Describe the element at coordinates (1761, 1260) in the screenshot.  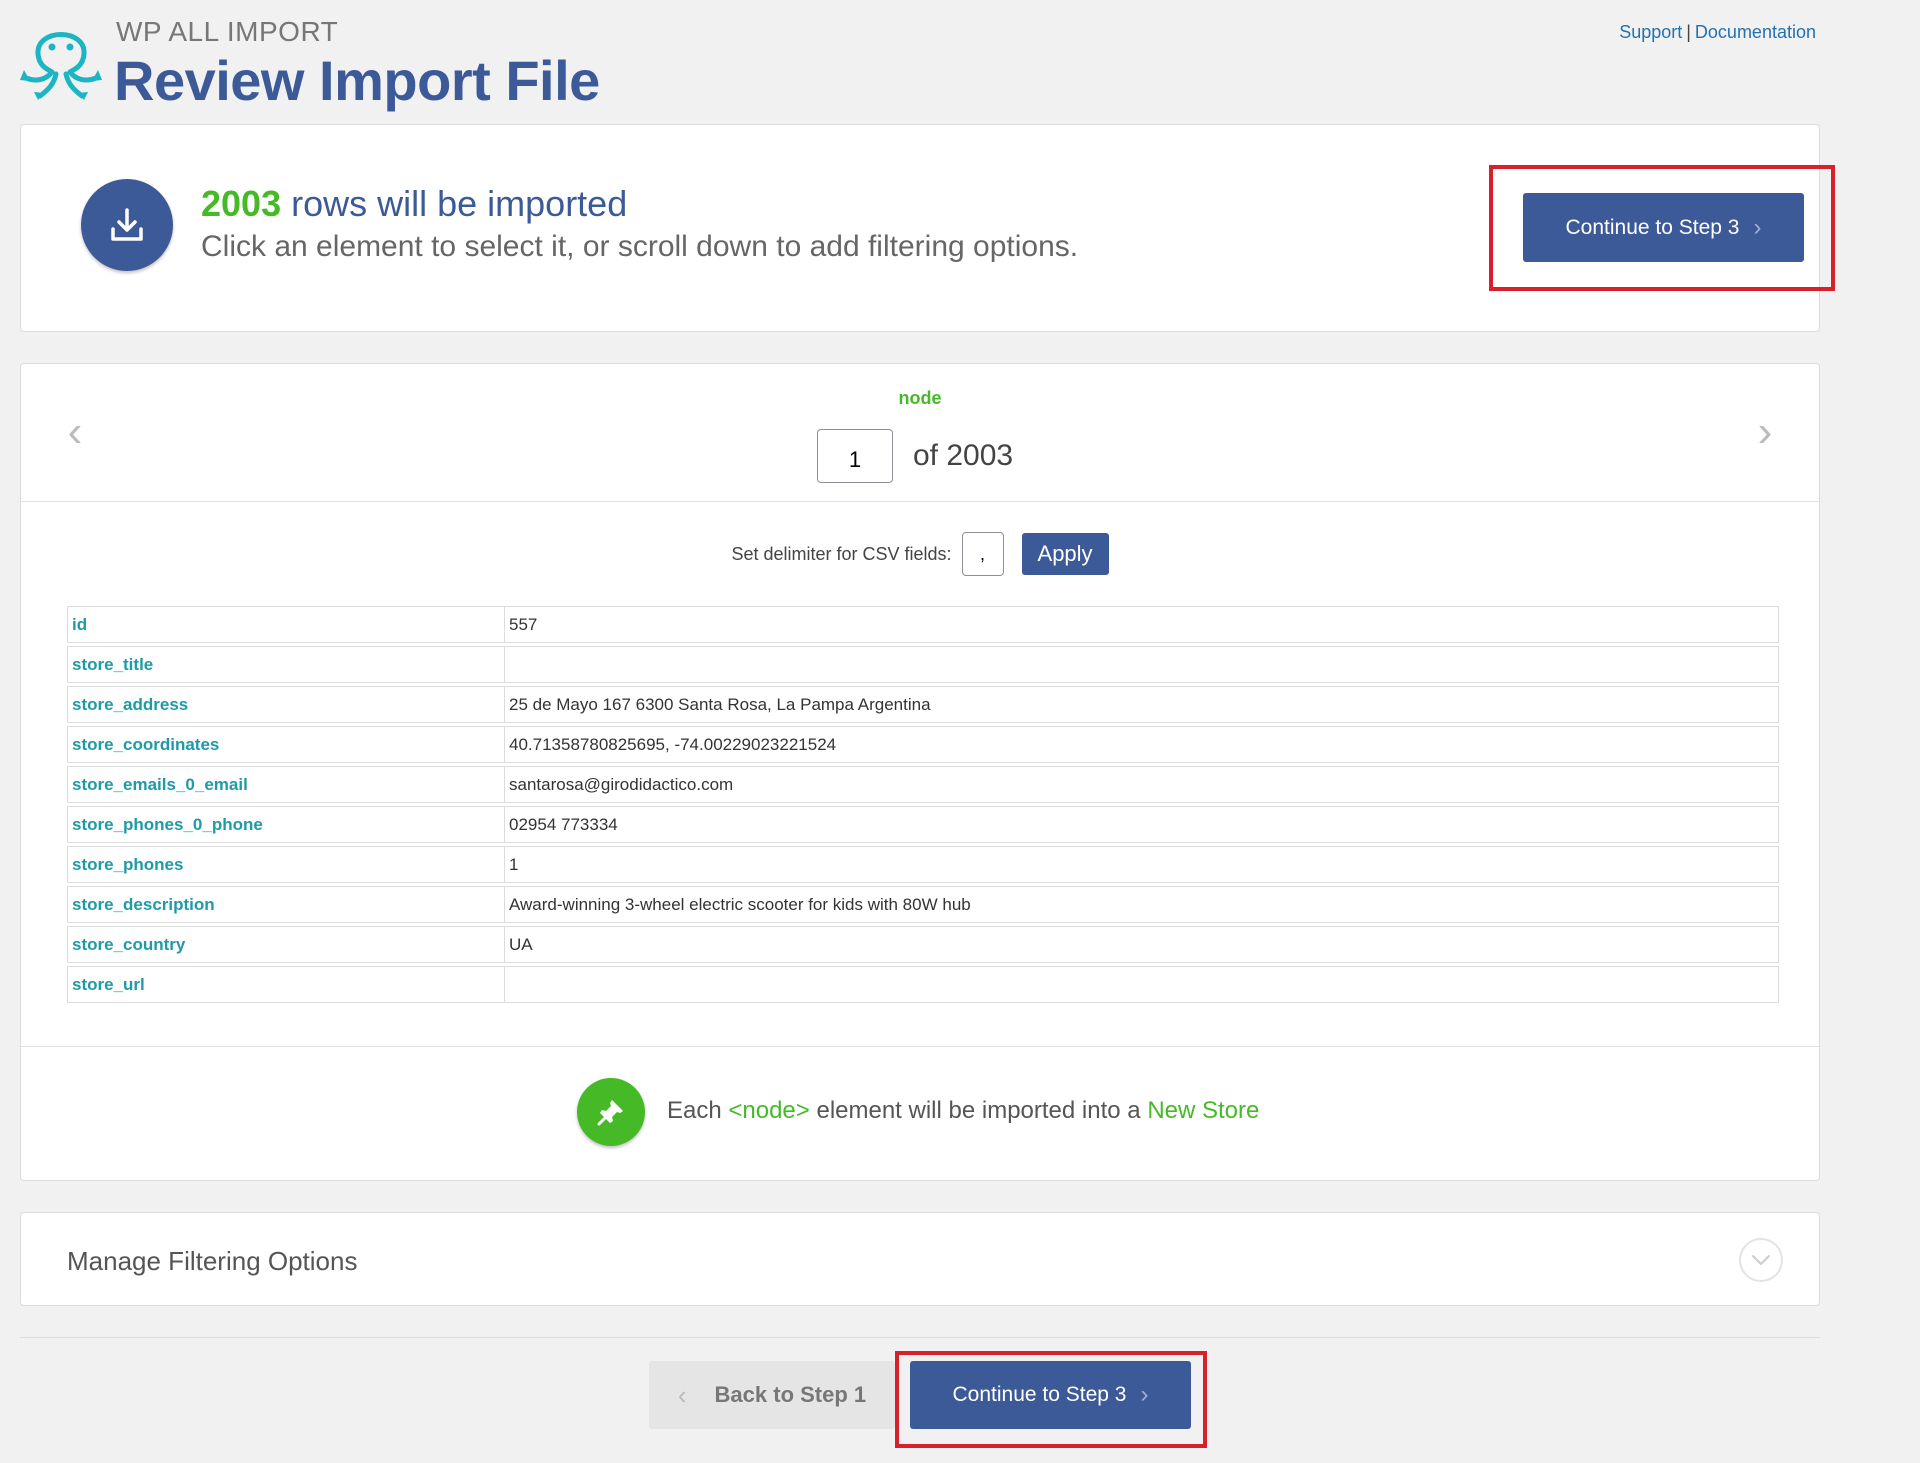
I see `chevron-down-icon` at that location.